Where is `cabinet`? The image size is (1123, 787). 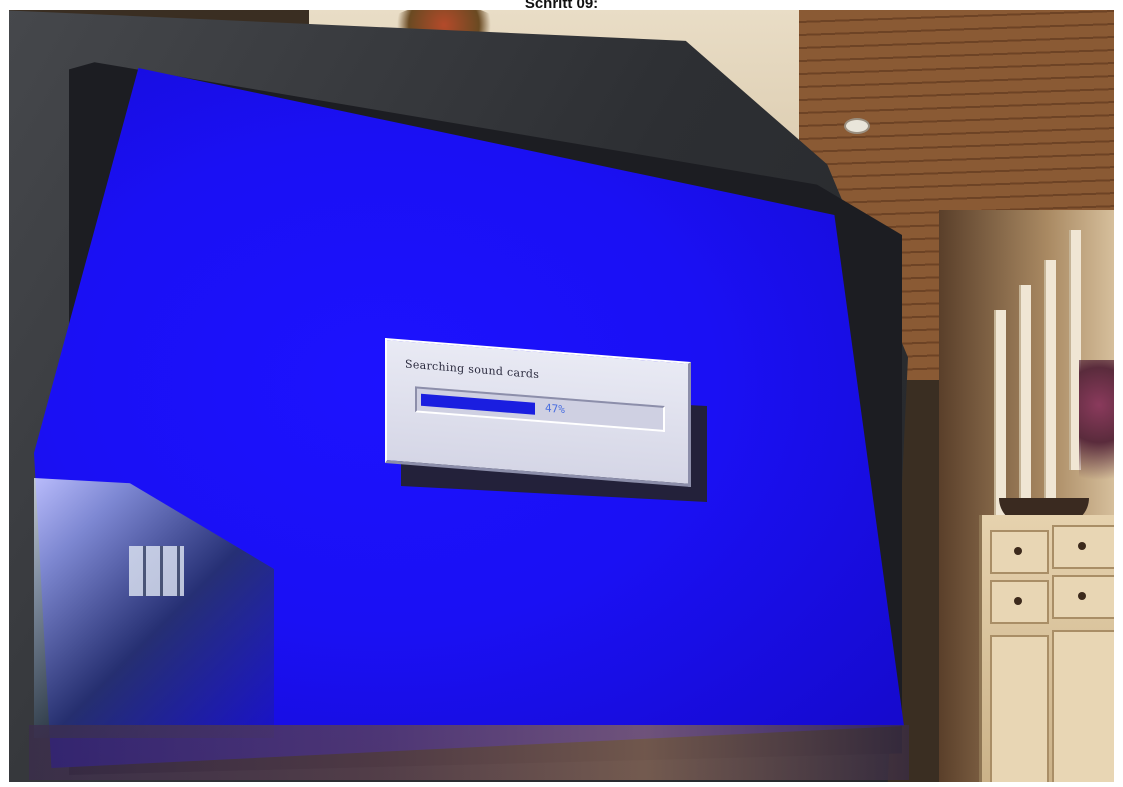
cabinet is located at coordinates (1046, 648).